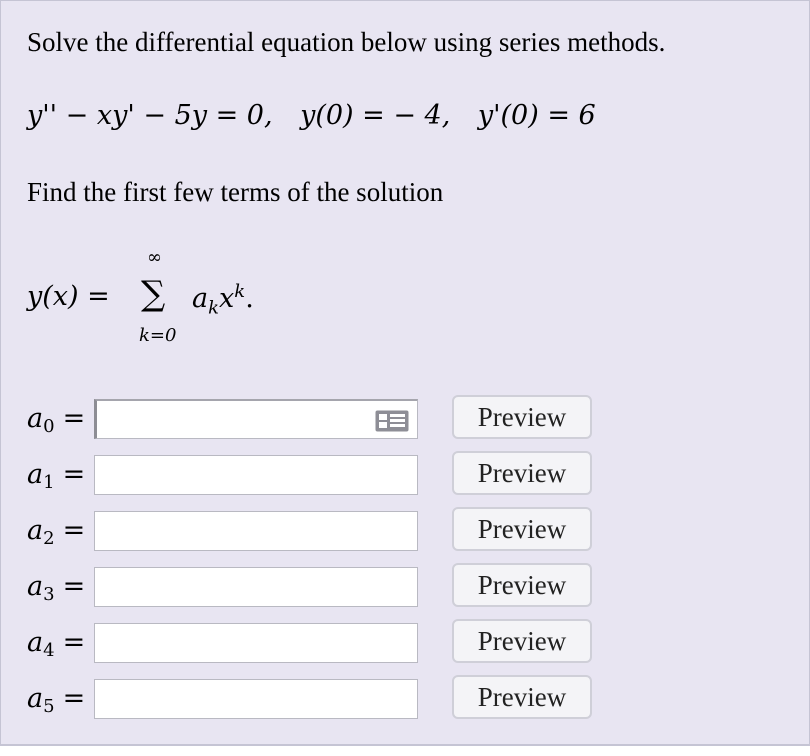  What do you see at coordinates (56, 476) in the screenshot?
I see `answer-label: a1 =` at bounding box center [56, 476].